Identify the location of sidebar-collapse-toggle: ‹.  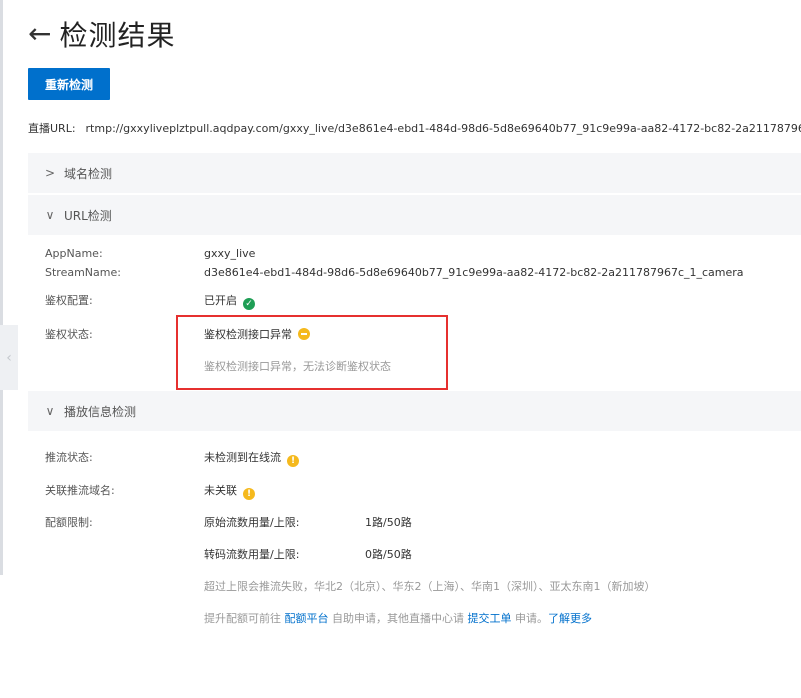
(9, 357).